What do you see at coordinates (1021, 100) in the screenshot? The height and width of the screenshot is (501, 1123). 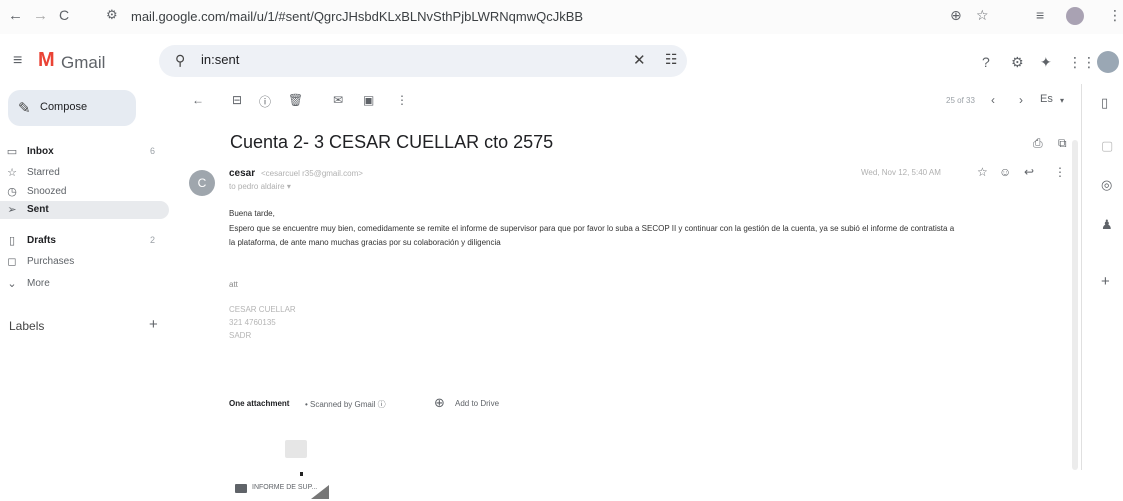 I see `newer-chevron-right-icon: ›` at bounding box center [1021, 100].